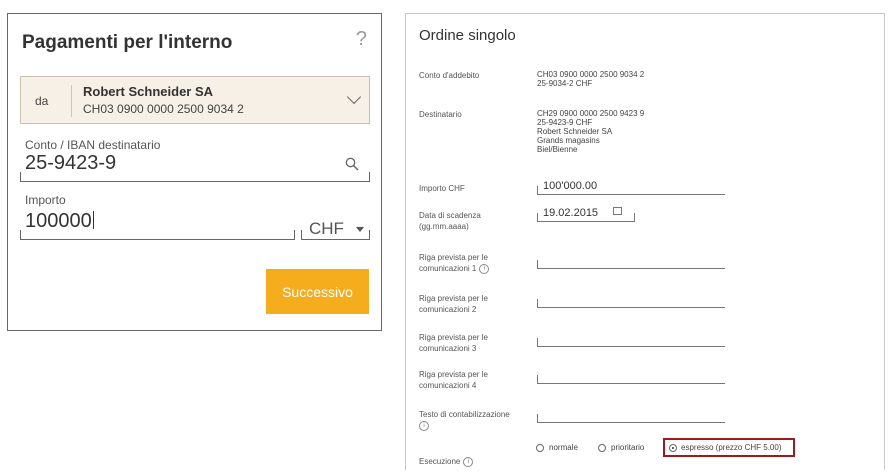  What do you see at coordinates (454, 268) in the screenshot?
I see `comm-line-label: comunicazioni 1i` at bounding box center [454, 268].